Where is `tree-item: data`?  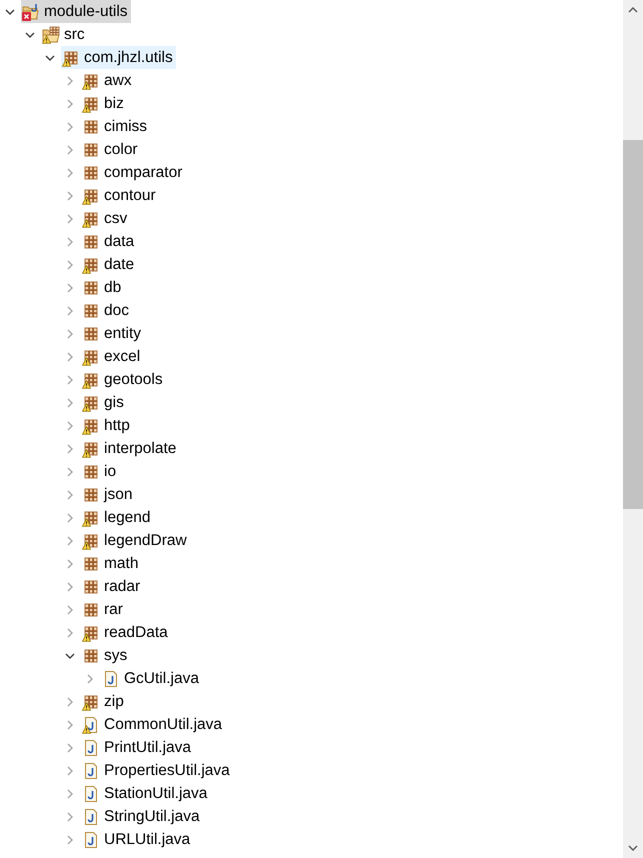 tree-item: data is located at coordinates (109, 241).